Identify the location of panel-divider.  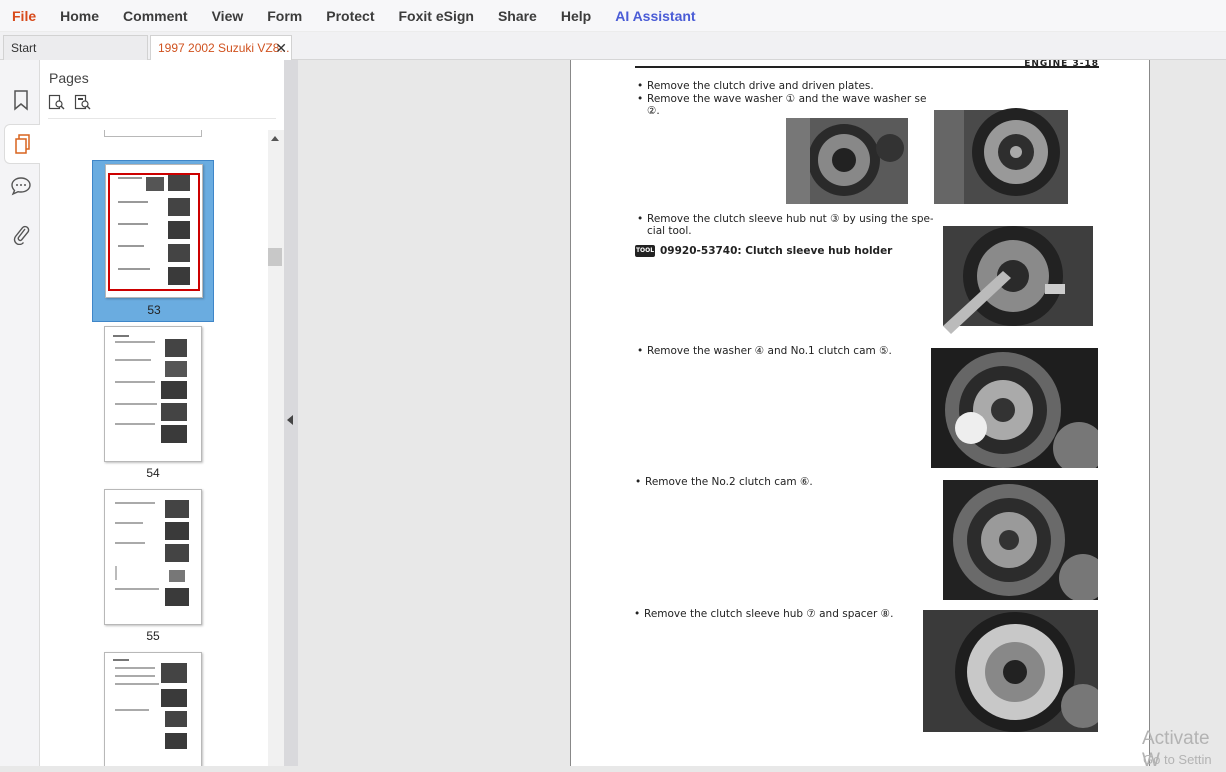
(162, 118).